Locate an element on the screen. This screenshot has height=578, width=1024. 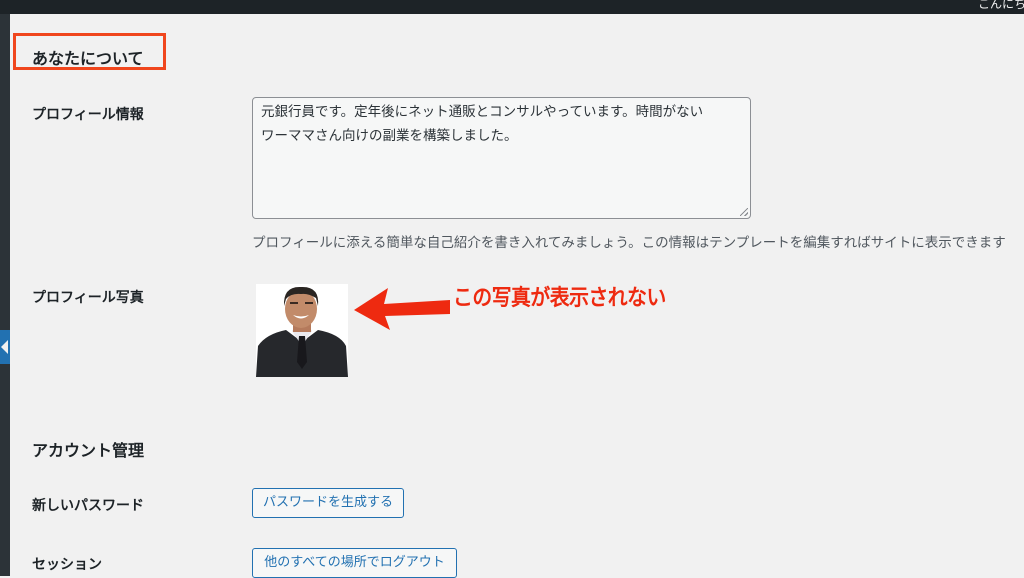
sessions-label: セッション is located at coordinates (67, 565).